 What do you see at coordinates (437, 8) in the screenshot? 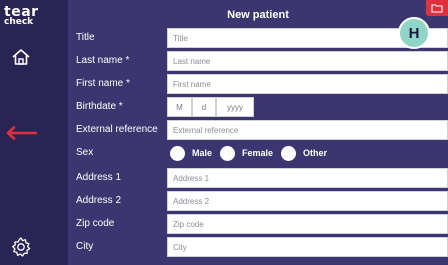
I see `folder-icon` at bounding box center [437, 8].